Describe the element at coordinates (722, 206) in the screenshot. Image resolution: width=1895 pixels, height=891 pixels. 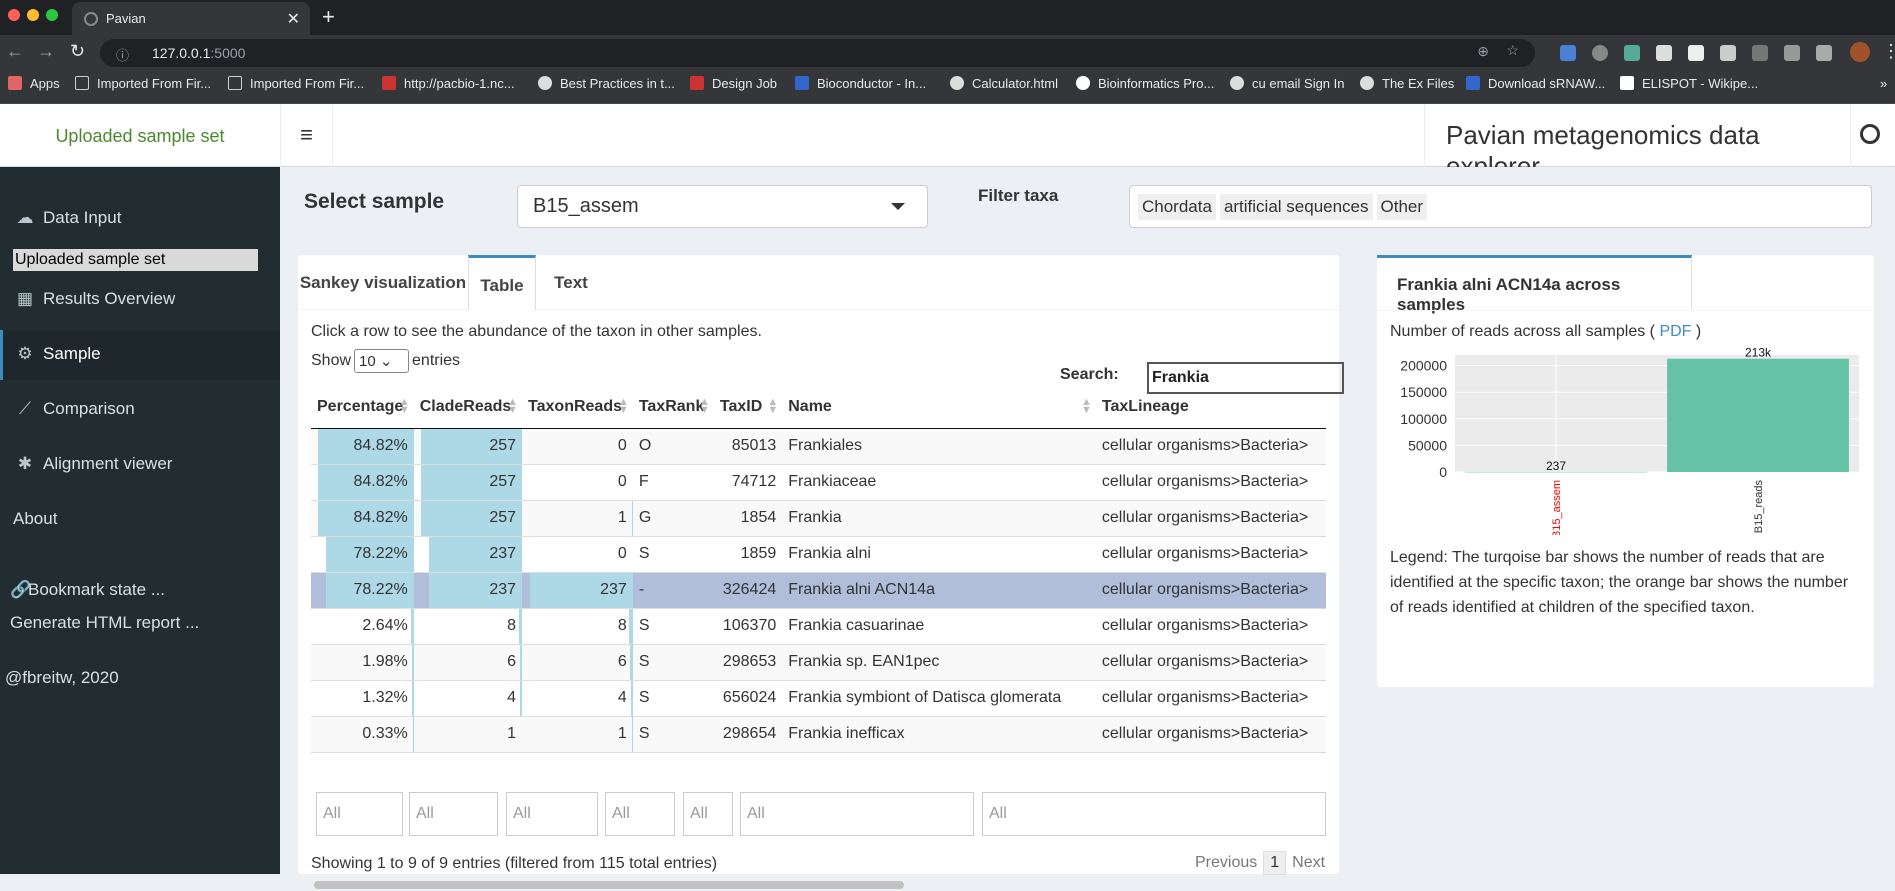
I see `sample-select: B15_assem` at that location.